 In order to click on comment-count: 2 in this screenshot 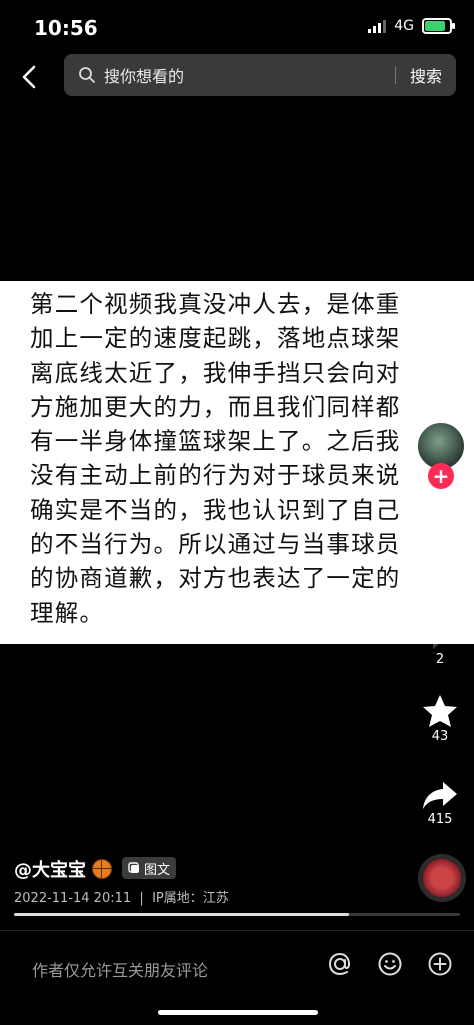, I will do `click(440, 659)`.